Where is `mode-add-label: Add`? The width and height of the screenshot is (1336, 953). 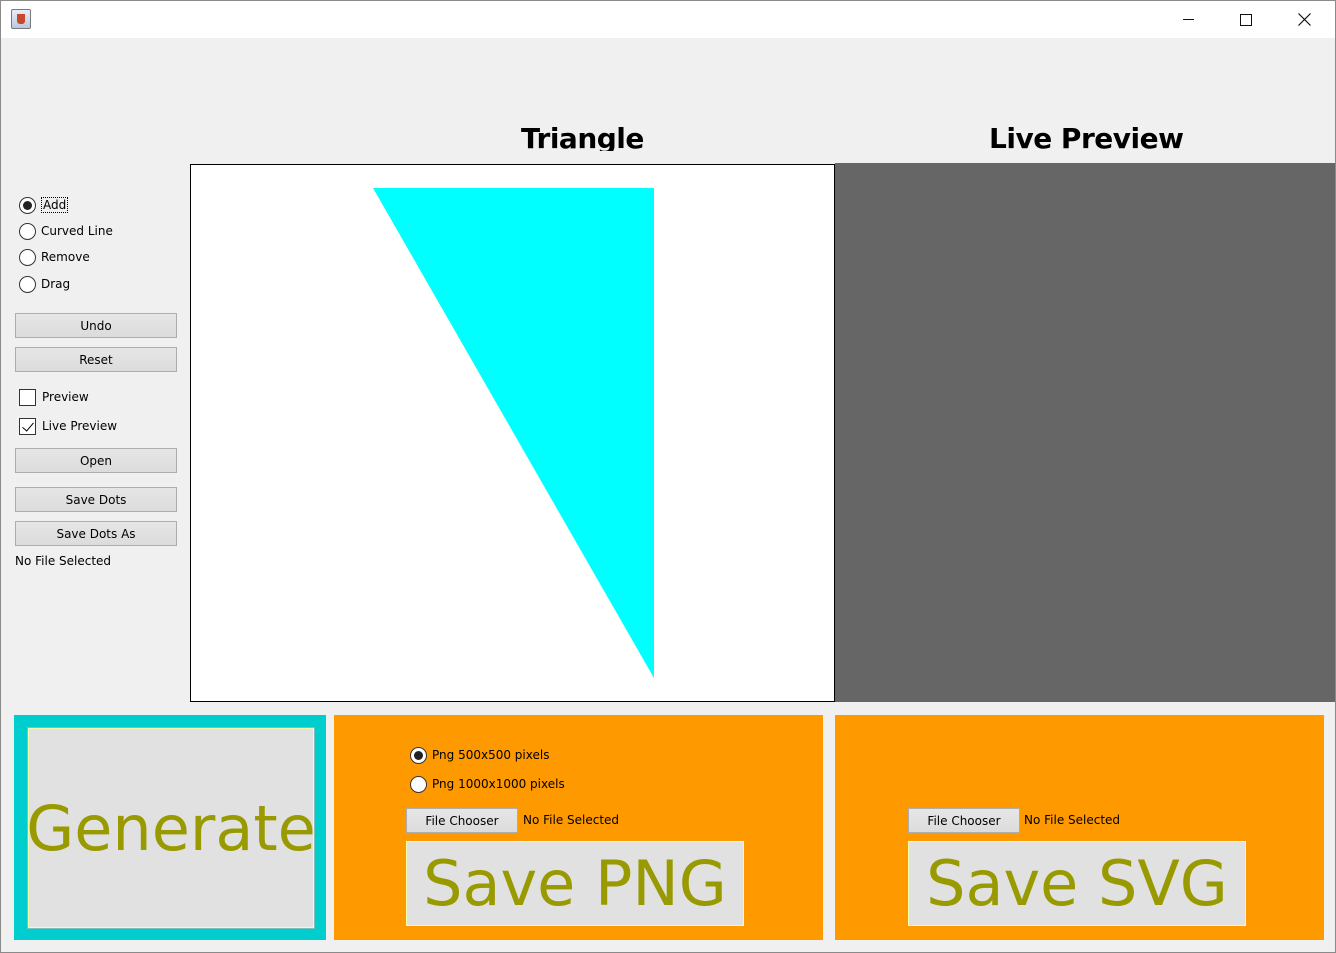
mode-add-label: Add is located at coordinates (55, 205).